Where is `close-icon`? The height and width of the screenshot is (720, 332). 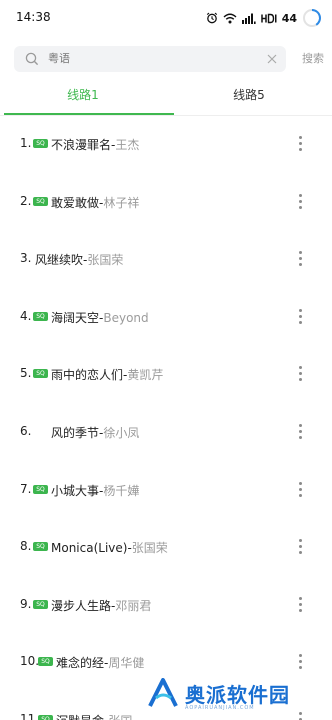
close-icon is located at coordinates (272, 59).